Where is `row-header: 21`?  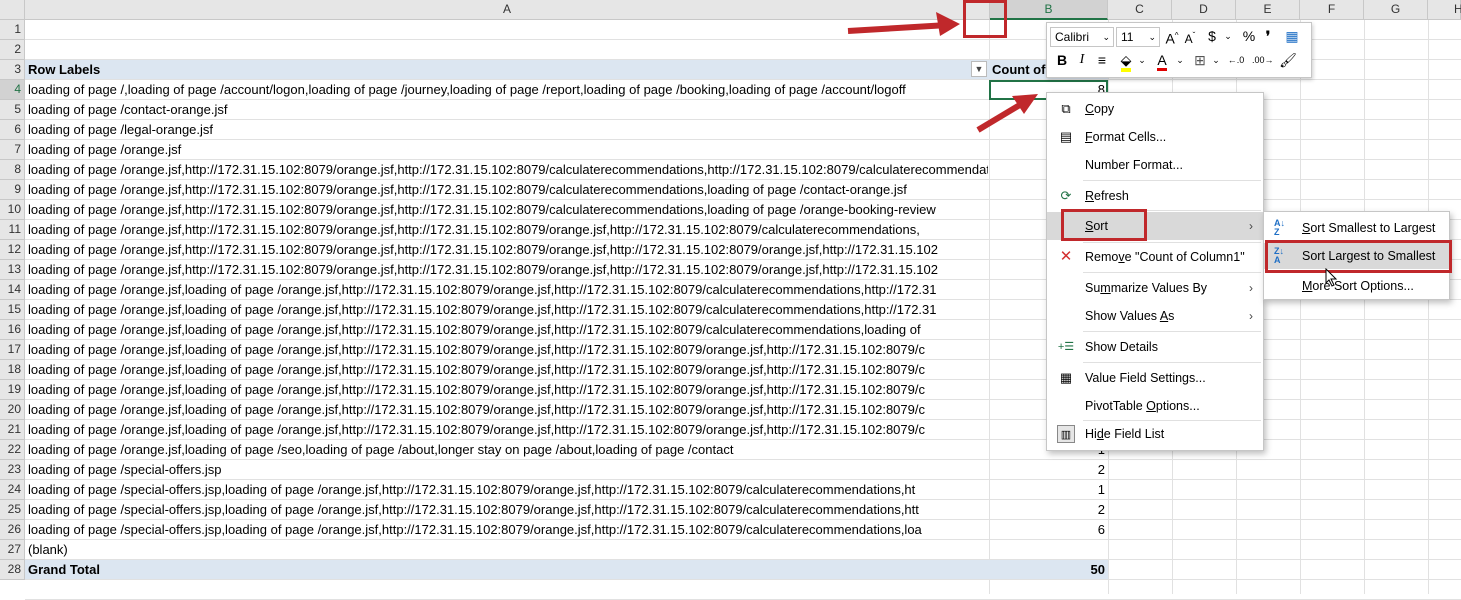
row-header: 21 is located at coordinates (12, 430).